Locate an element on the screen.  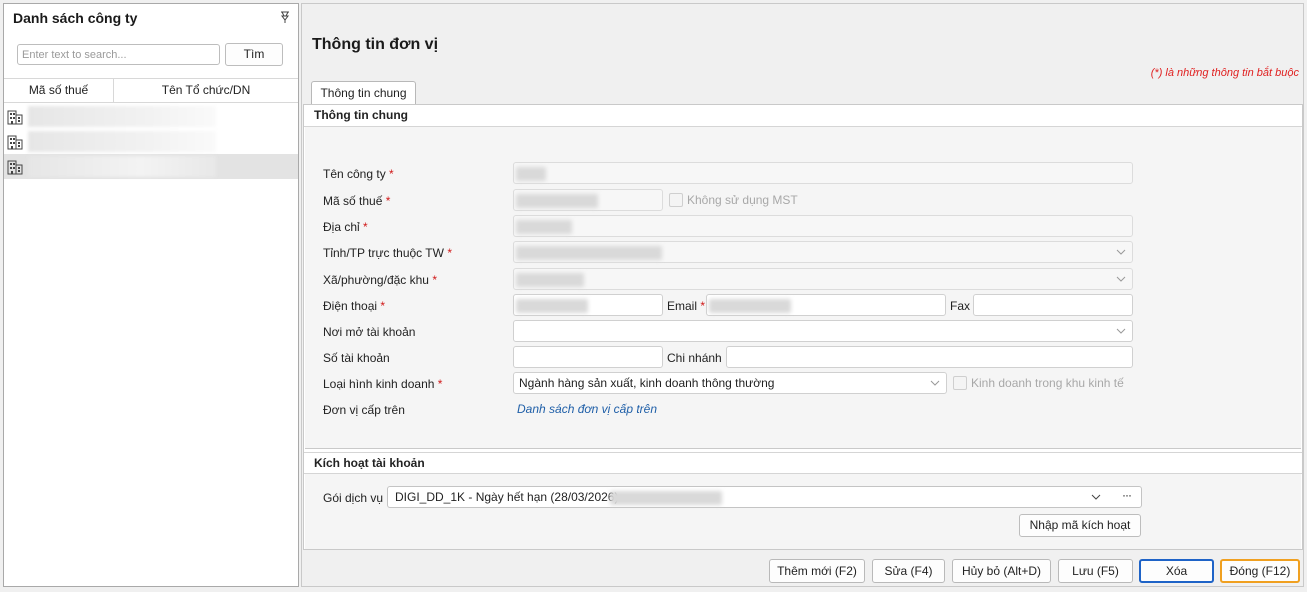
column-header-tax-code: Mã số thuế is located at coordinates (59, 90).